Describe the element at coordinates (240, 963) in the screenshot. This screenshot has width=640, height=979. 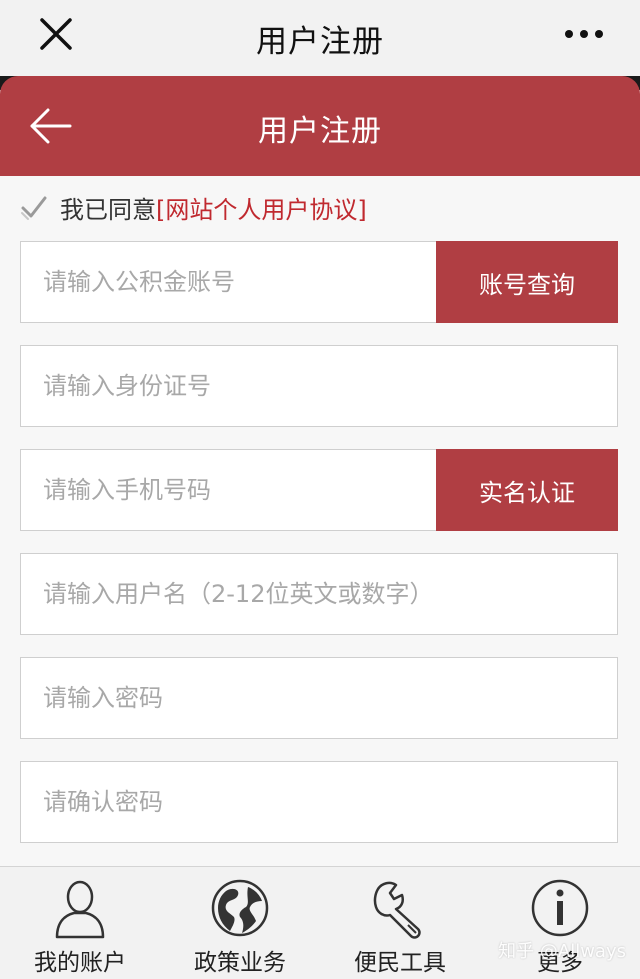
I see `tab-label: 政策业务` at that location.